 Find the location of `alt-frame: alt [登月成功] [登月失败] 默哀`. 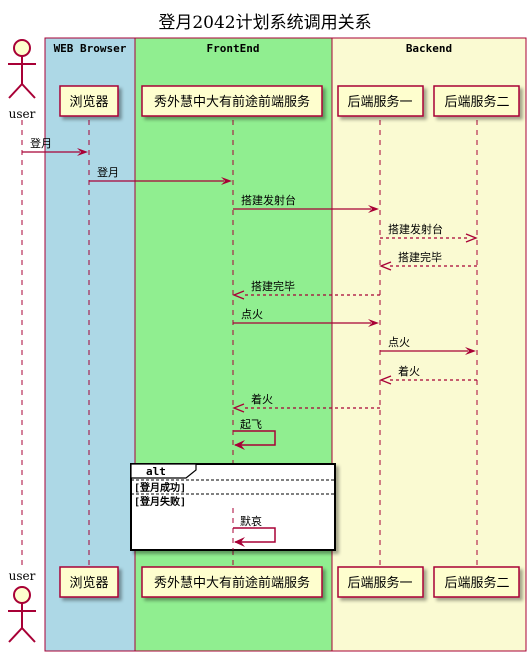

alt-frame: alt [登月成功] [登月失败] 默哀 is located at coordinates (233, 507).